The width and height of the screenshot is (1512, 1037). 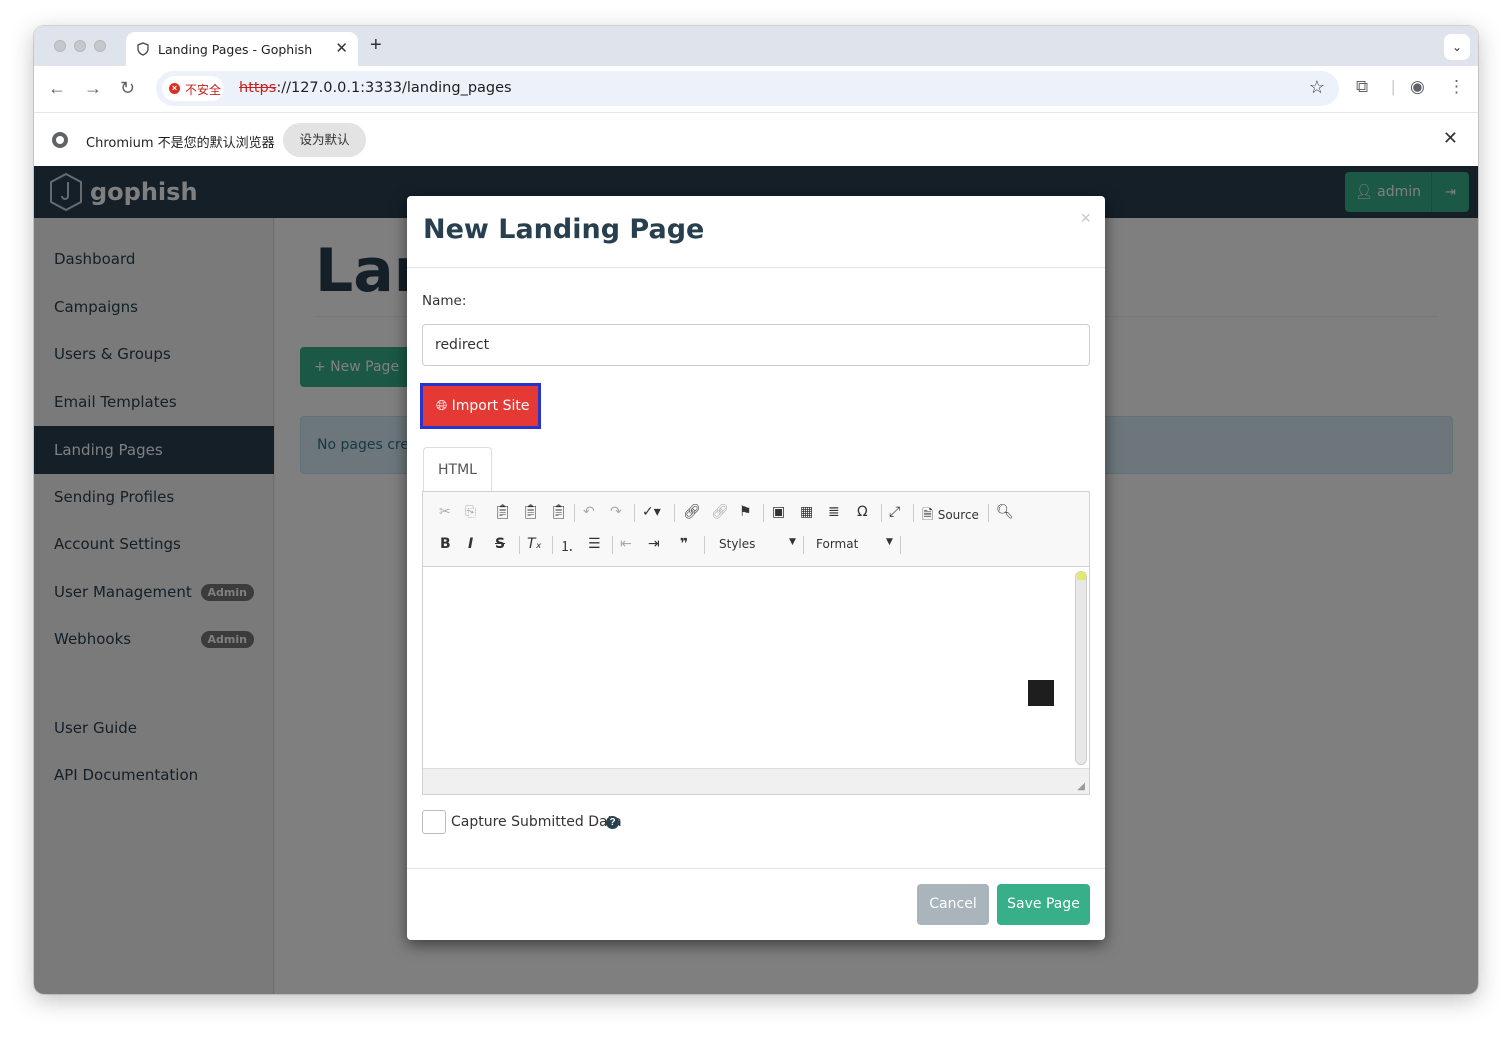 I want to click on copy-icon: ⎘, so click(x=470, y=512).